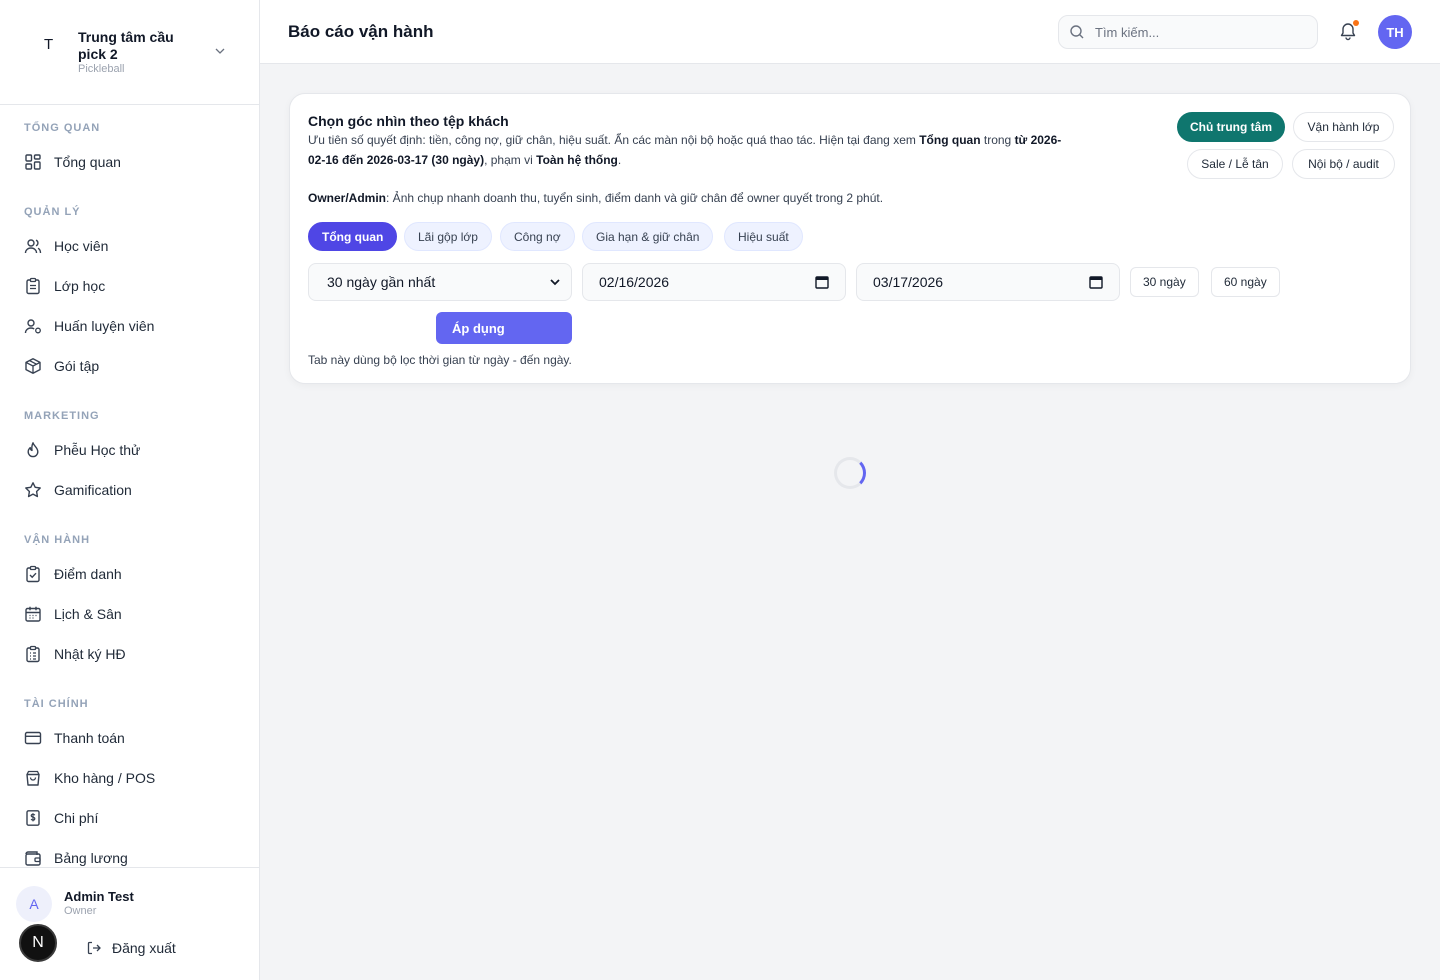 The image size is (1440, 980). What do you see at coordinates (129, 853) in the screenshot?
I see `sidebar-item-payroll: Bảng lương` at bounding box center [129, 853].